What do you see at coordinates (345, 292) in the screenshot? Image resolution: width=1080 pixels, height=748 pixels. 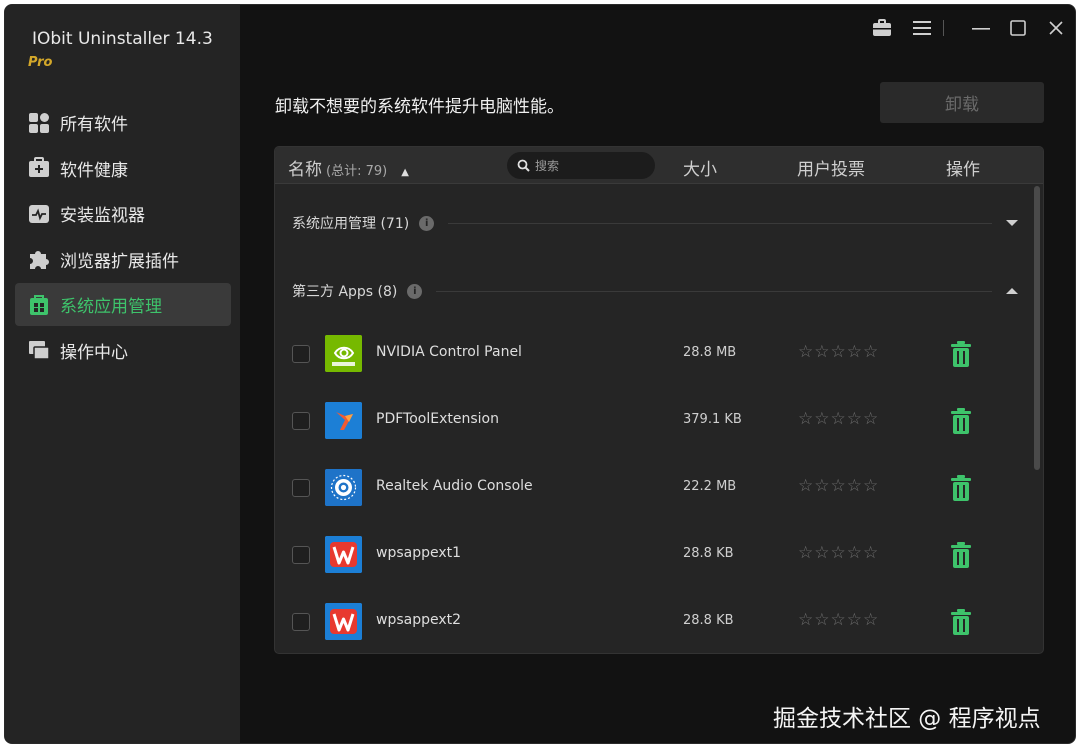 I see `group-label: 第三方 Apps (8)` at bounding box center [345, 292].